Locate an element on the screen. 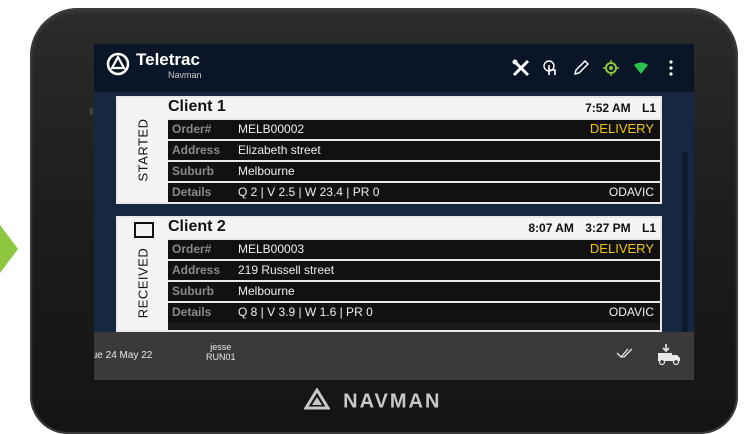 The image size is (745, 434). status-column: STARTED is located at coordinates (143, 150).